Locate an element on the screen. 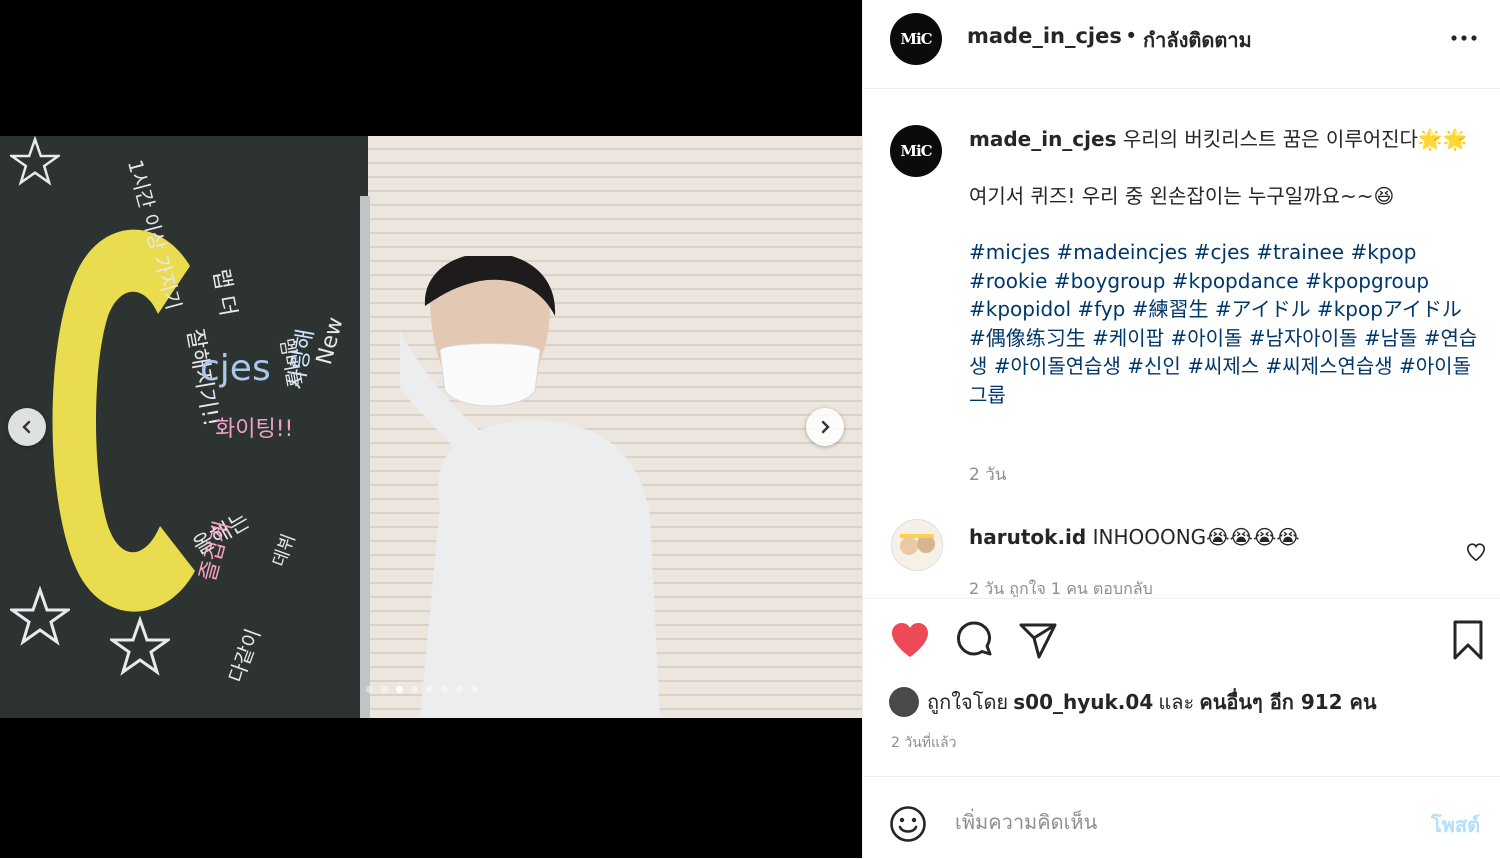 Image resolution: width=1500 pixels, height=859 pixels. caption-author-avatar: MiC is located at coordinates (916, 151).